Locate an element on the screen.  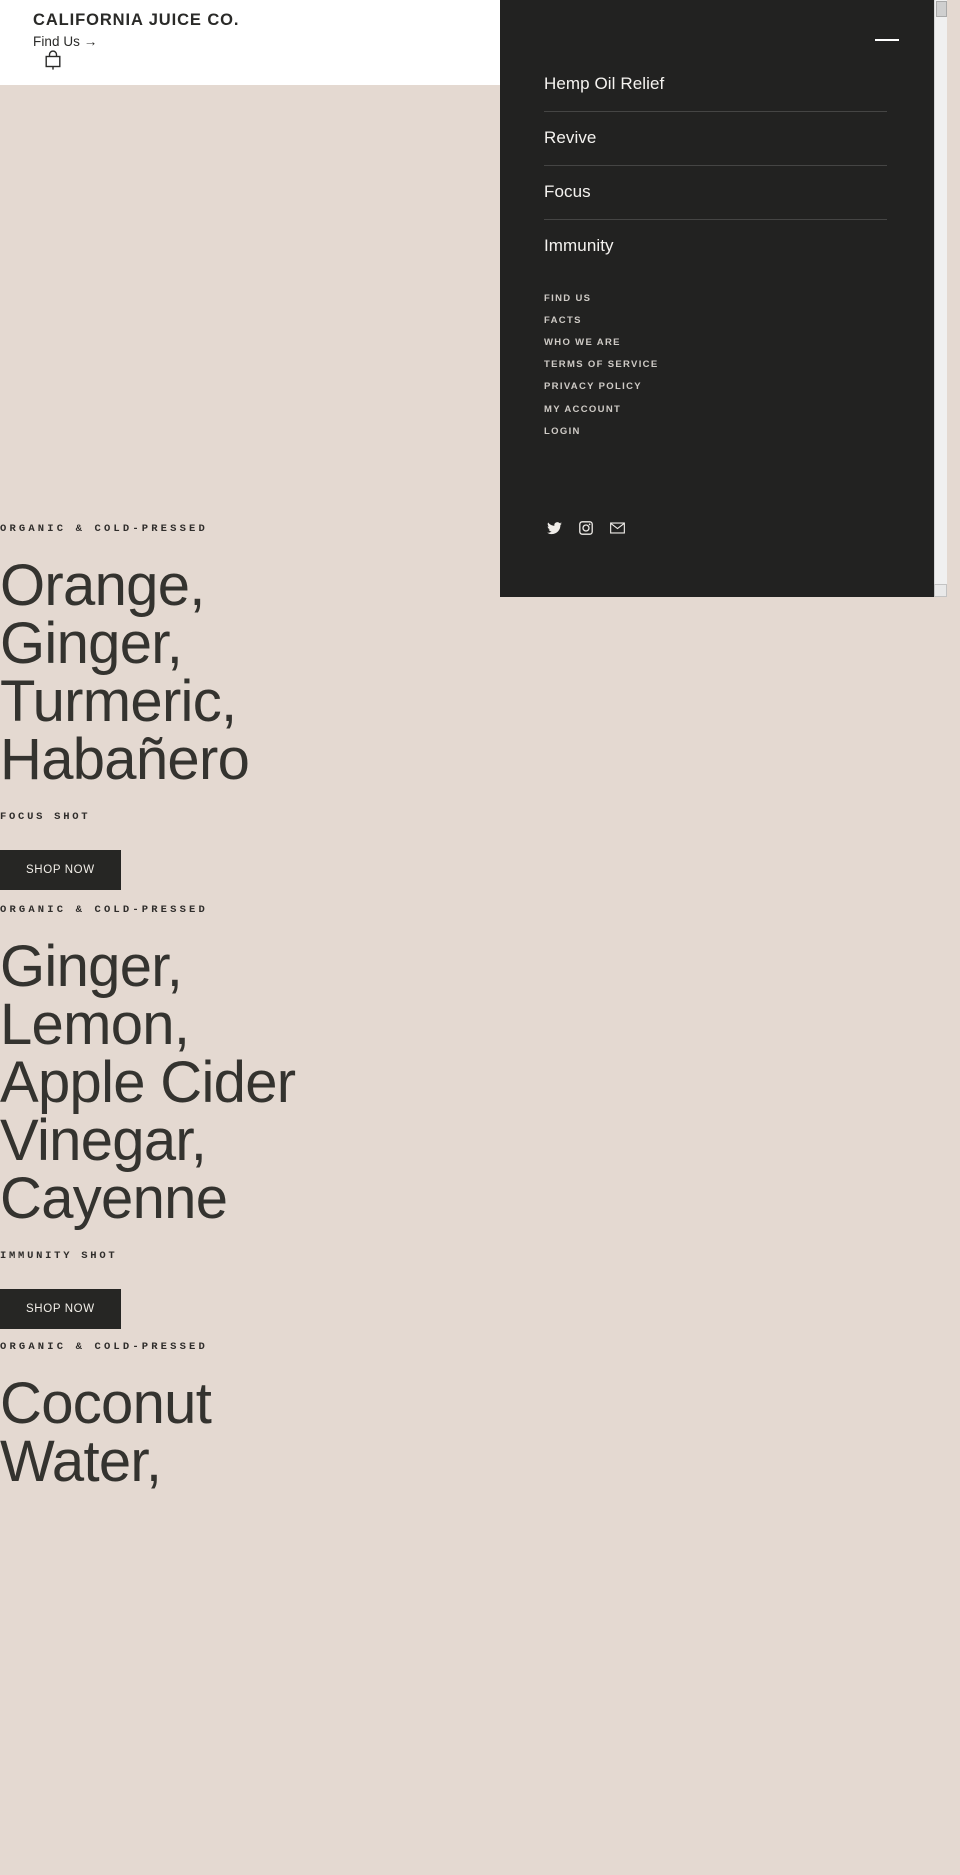
headline-line: Turmeric, is located at coordinates (118, 701).